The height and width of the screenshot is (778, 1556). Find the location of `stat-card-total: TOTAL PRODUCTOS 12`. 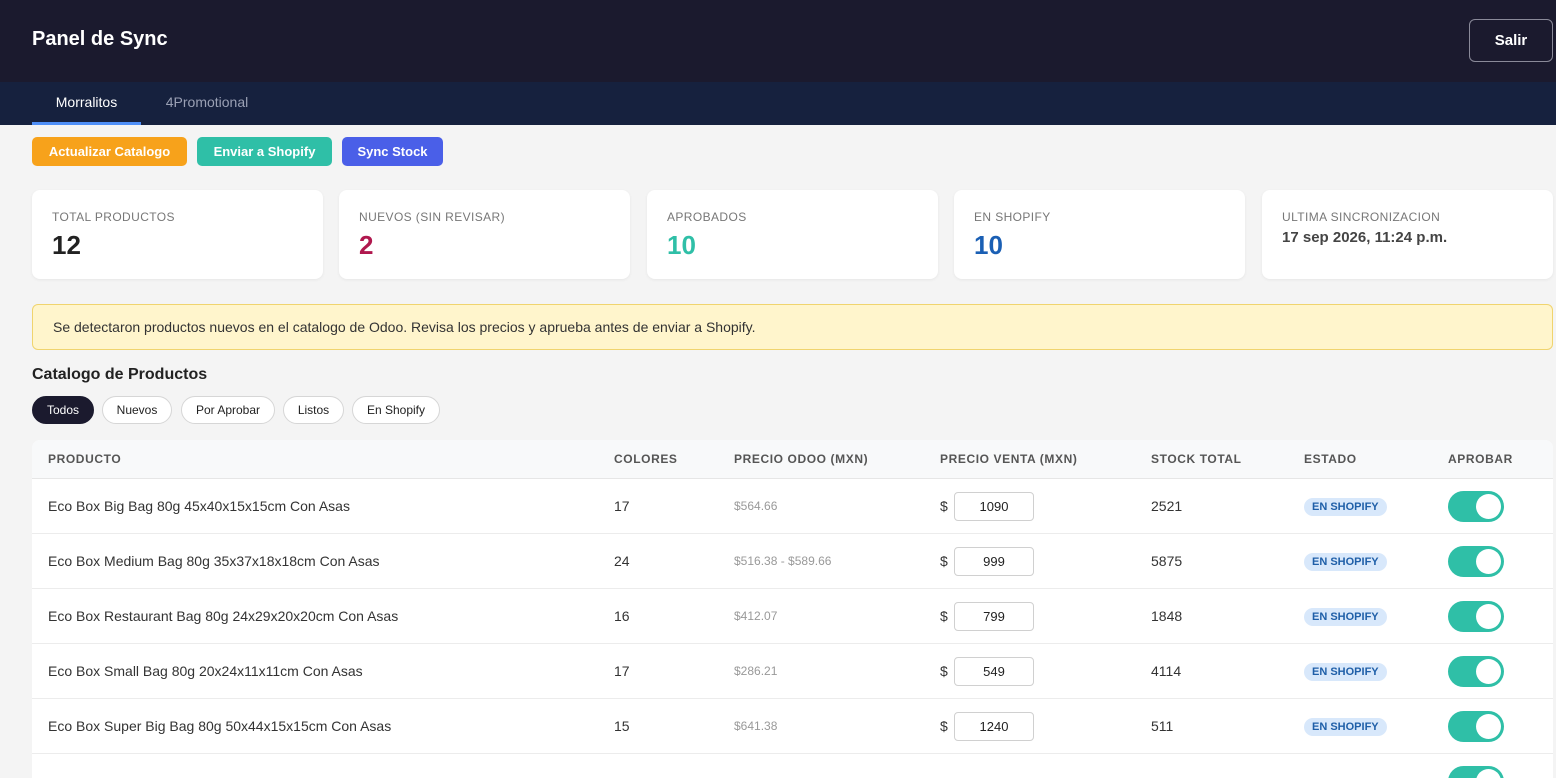

stat-card-total: TOTAL PRODUCTOS 12 is located at coordinates (177, 234).